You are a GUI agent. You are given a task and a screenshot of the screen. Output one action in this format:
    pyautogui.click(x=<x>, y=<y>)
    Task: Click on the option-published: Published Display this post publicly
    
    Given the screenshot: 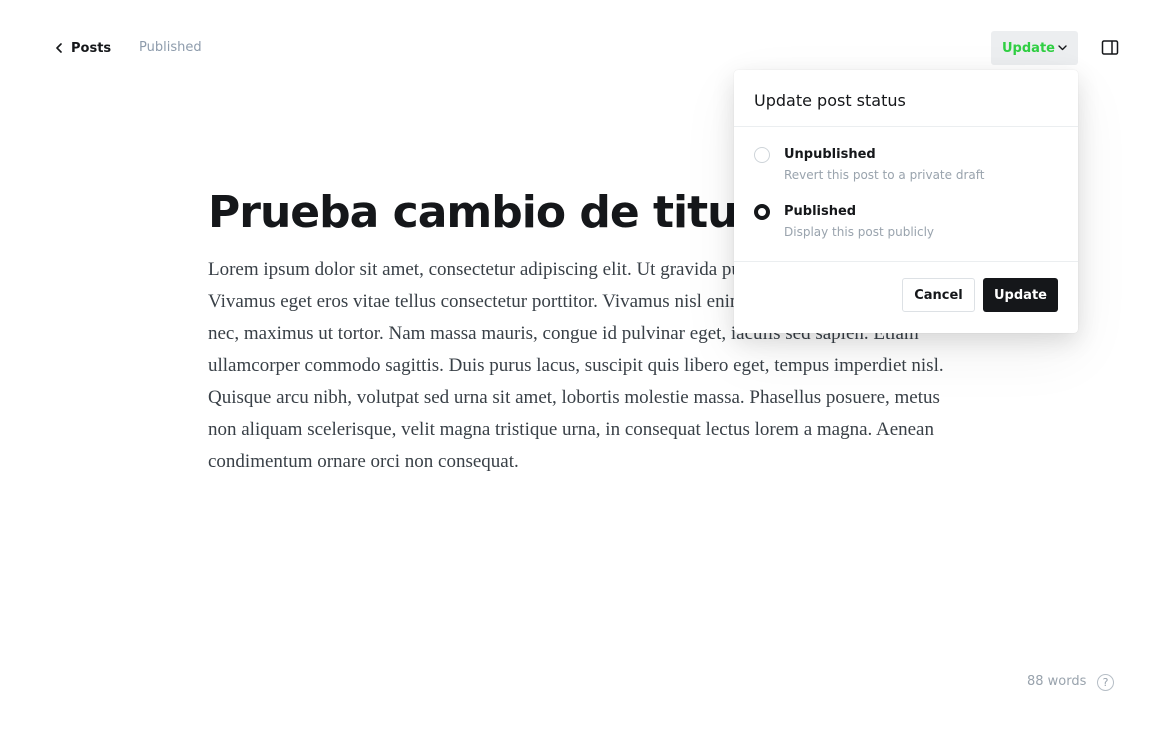 What is the action you would take?
    pyautogui.click(x=904, y=226)
    